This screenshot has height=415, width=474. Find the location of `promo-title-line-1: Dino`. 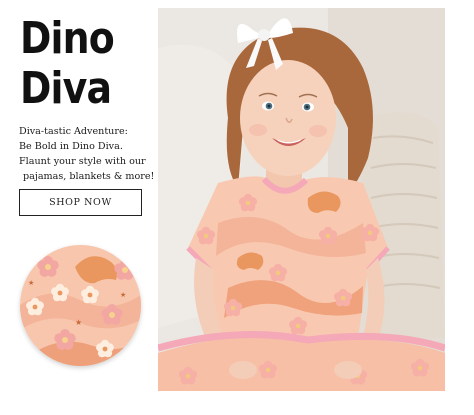

promo-title-line-1: Dino is located at coordinates (67, 38).